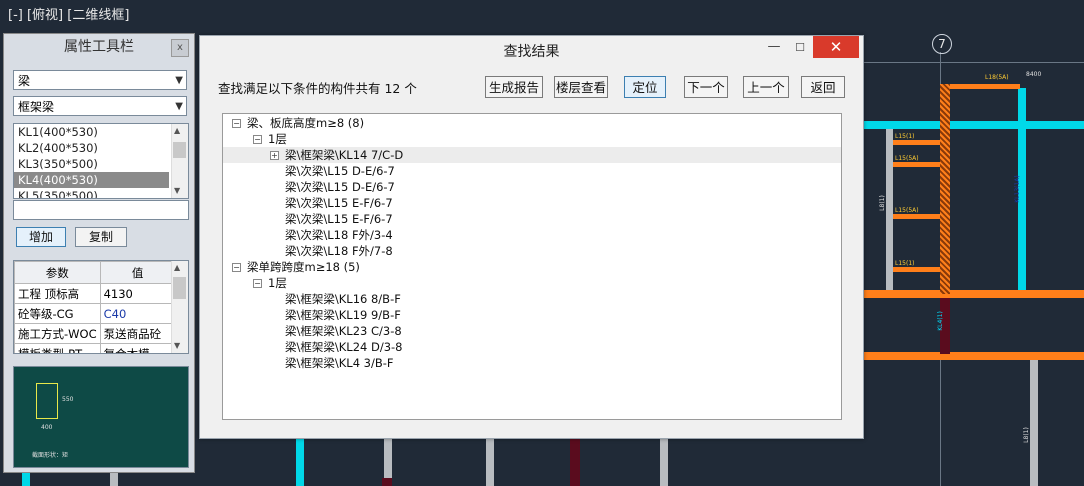  What do you see at coordinates (1017, 189) in the screenshot?
I see `beam-label: KL13(1A)` at bounding box center [1017, 189].